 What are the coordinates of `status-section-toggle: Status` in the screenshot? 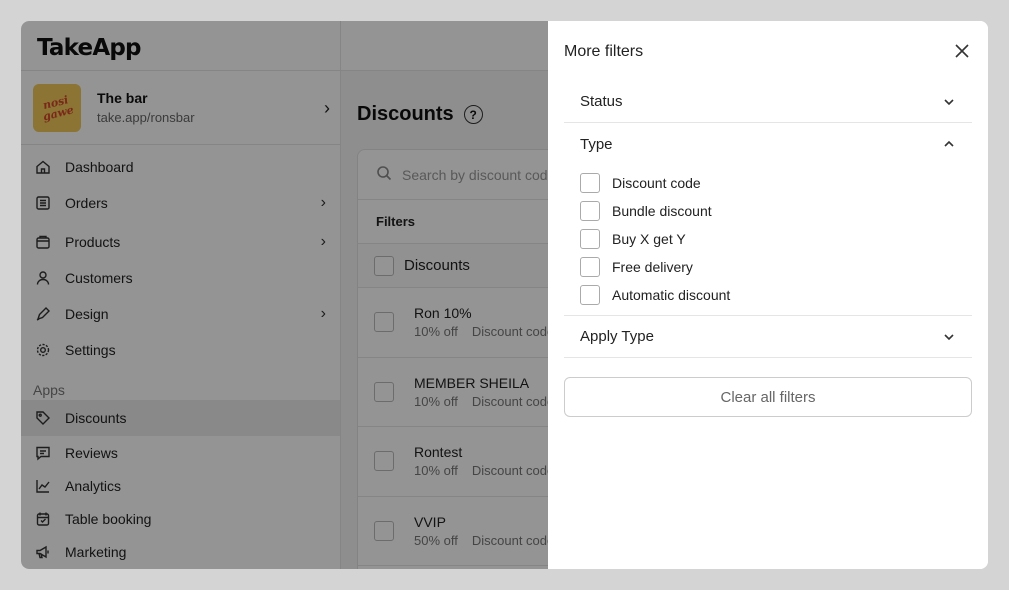 It's located at (768, 102).